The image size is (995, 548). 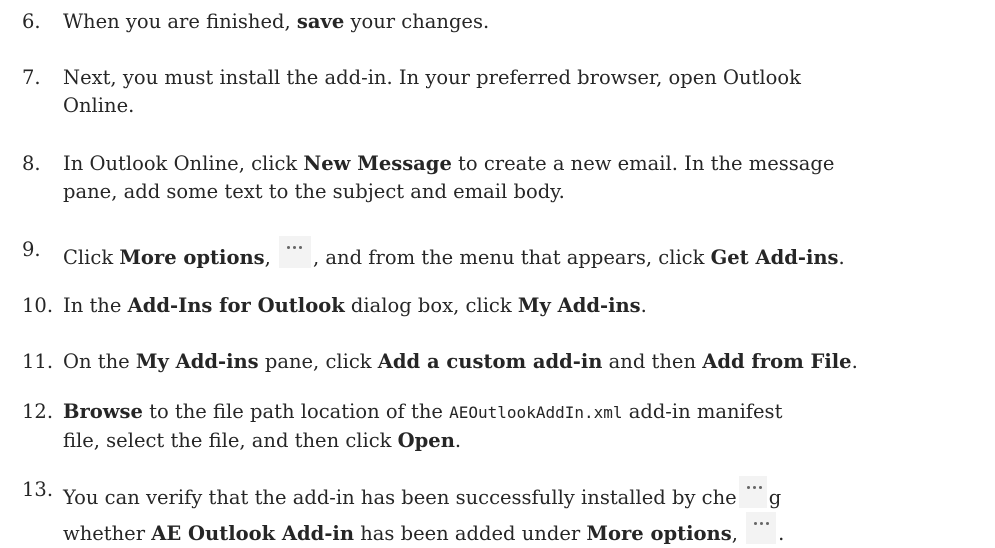 I want to click on bold-text: Open, so click(x=426, y=440).